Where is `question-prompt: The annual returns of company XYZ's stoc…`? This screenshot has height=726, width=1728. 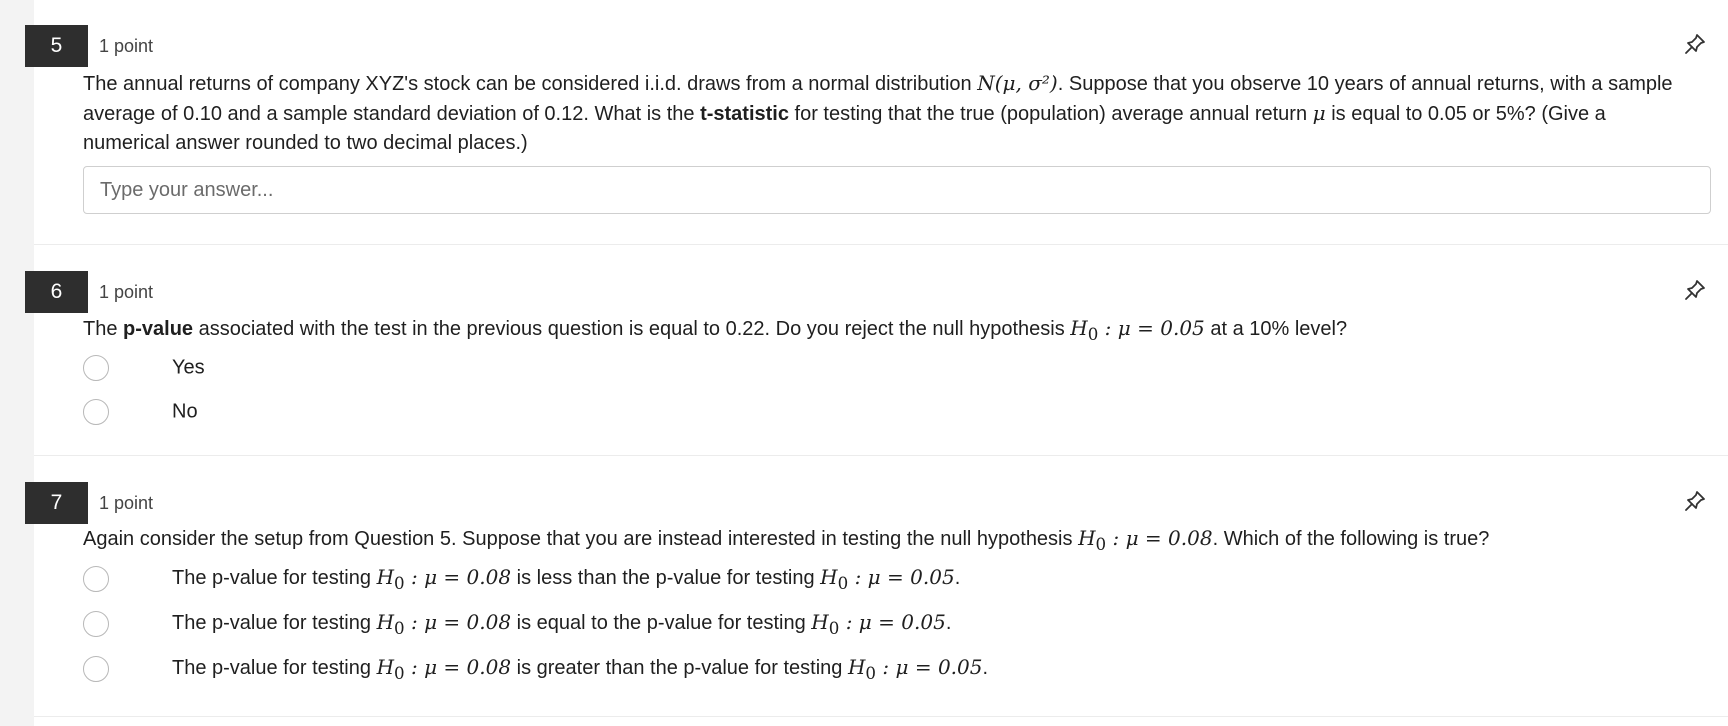
question-prompt: The annual returns of company XYZ's stoc… is located at coordinates (878, 112).